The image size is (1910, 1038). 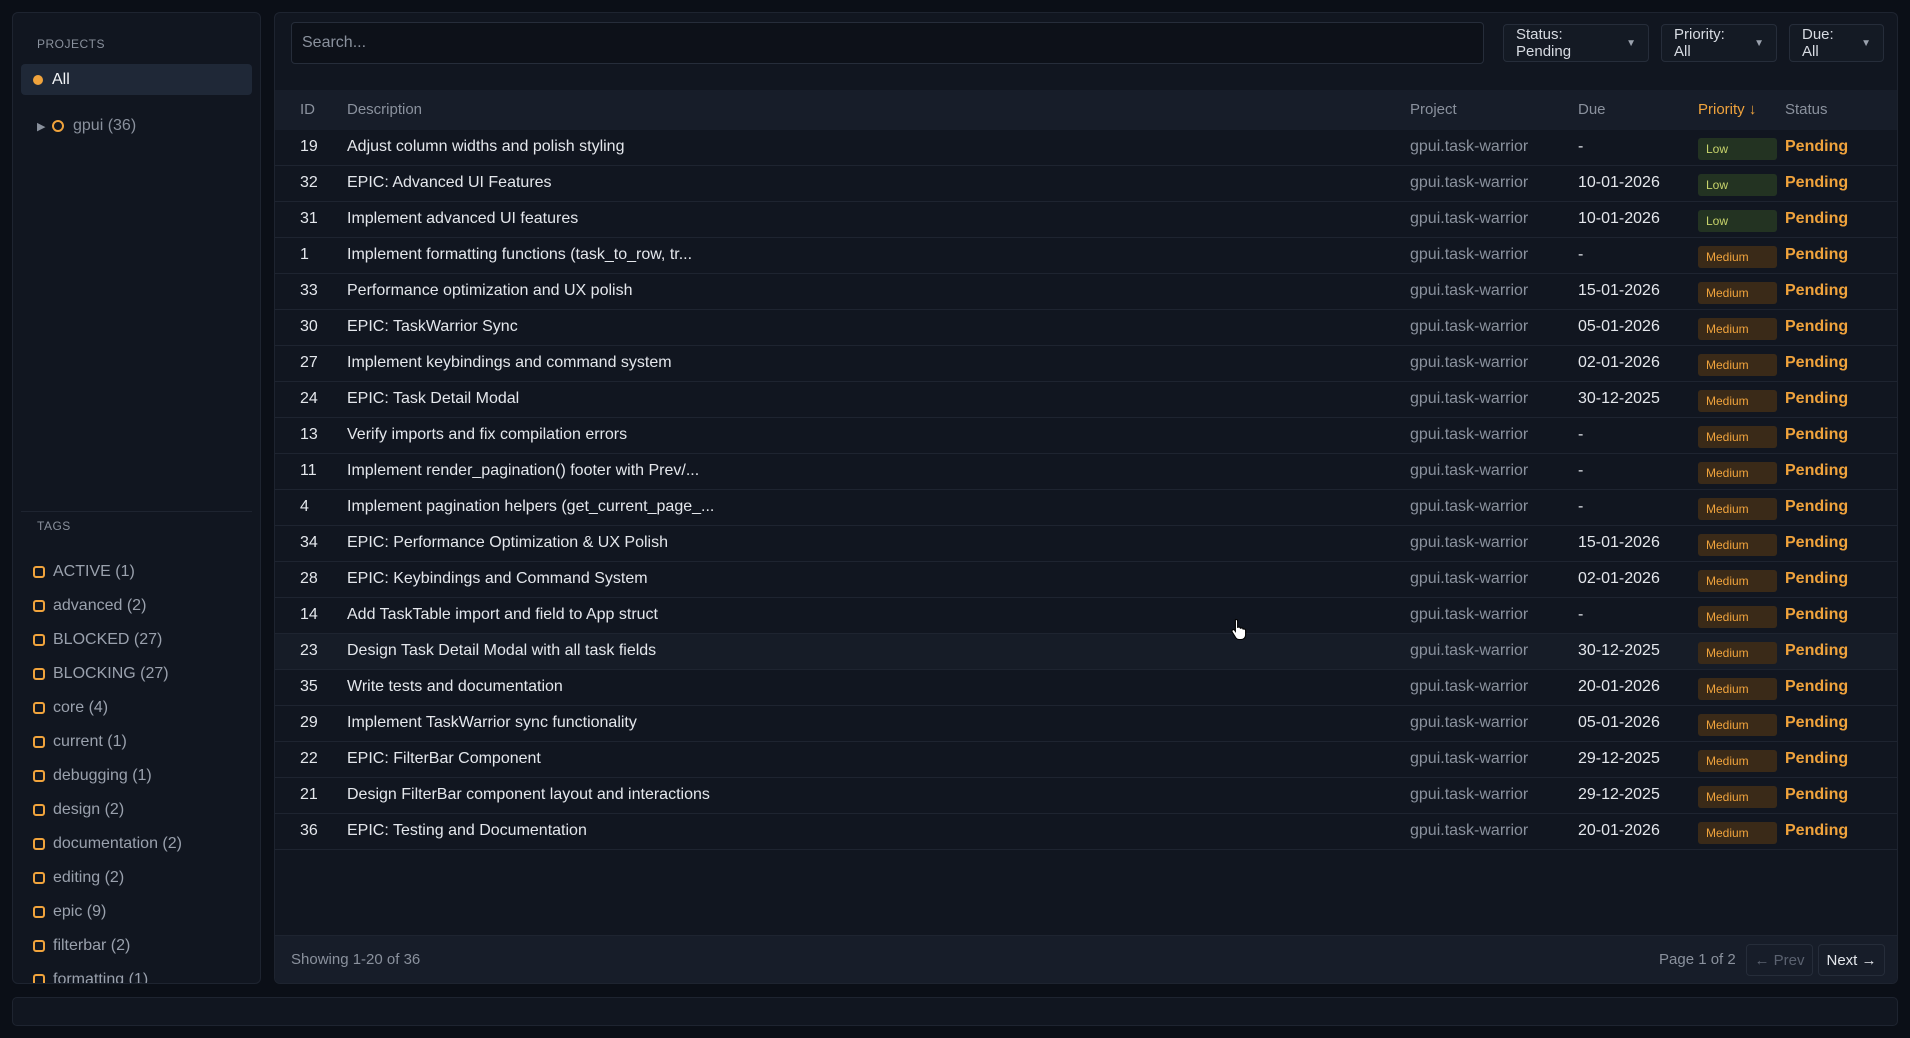 I want to click on cell-due: 02-01-2026, so click(x=1619, y=362).